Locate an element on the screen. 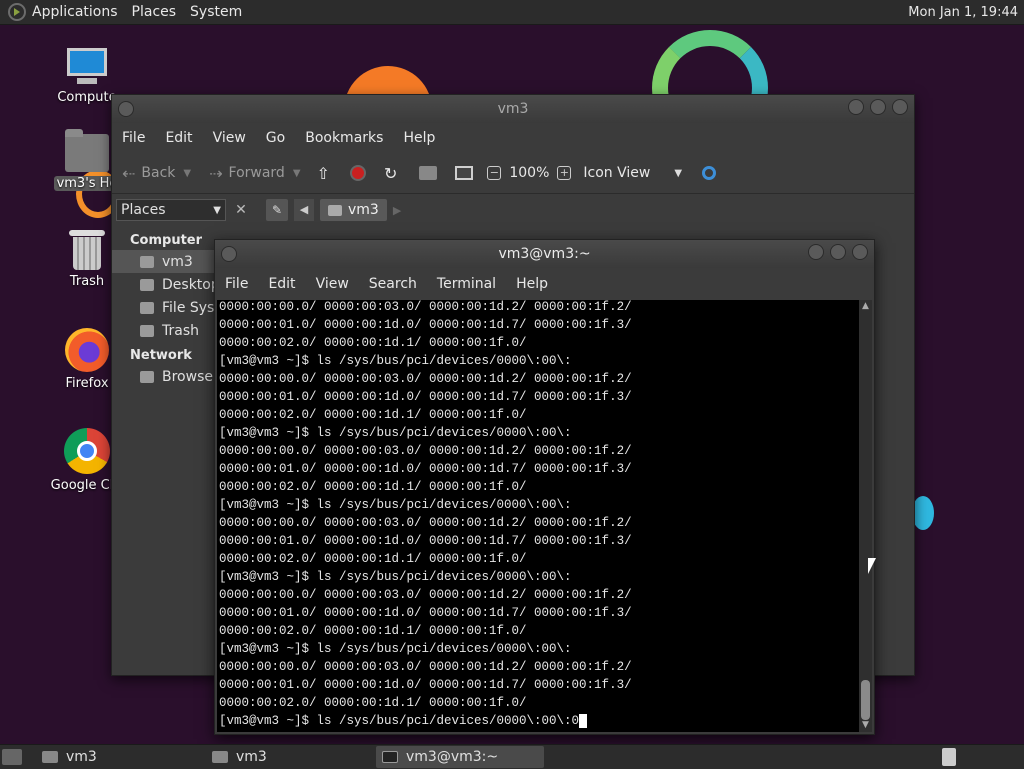 This screenshot has width=1024, height=769. zoom-level: 100% is located at coordinates (529, 173).